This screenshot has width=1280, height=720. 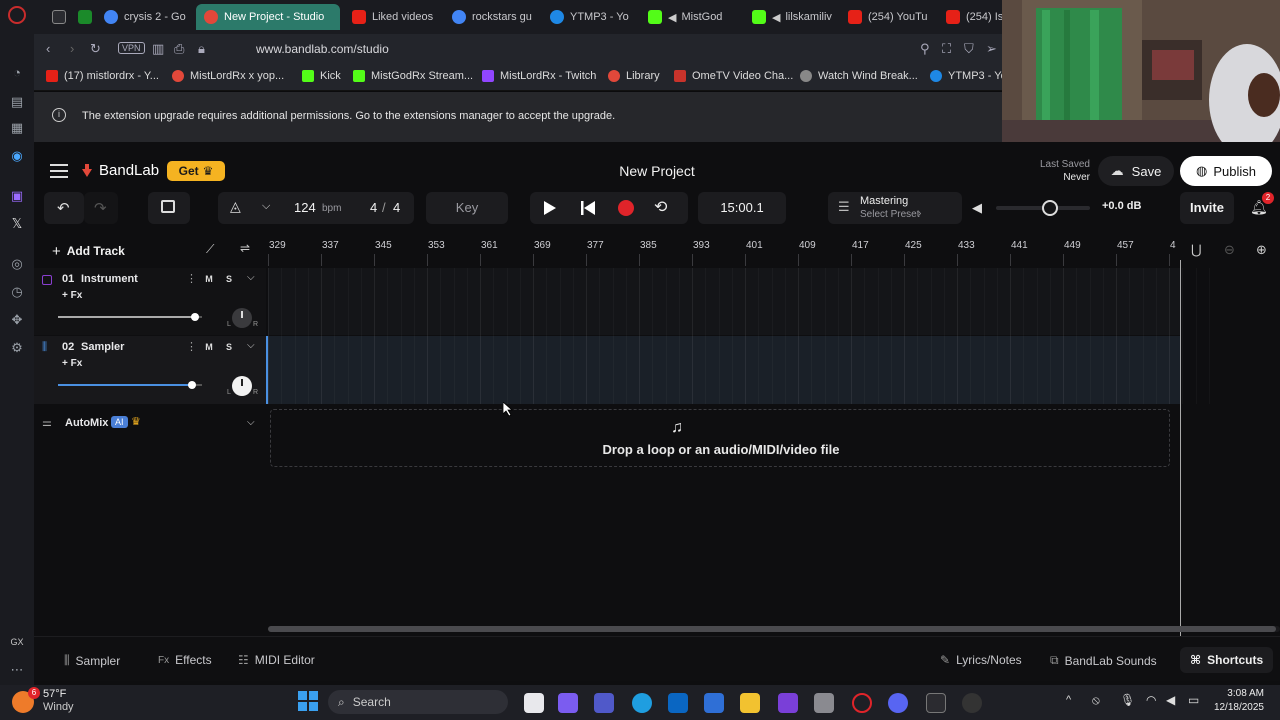 I want to click on lyrics-notes-tab: ✎ Lyrics/Notes, so click(x=981, y=660).